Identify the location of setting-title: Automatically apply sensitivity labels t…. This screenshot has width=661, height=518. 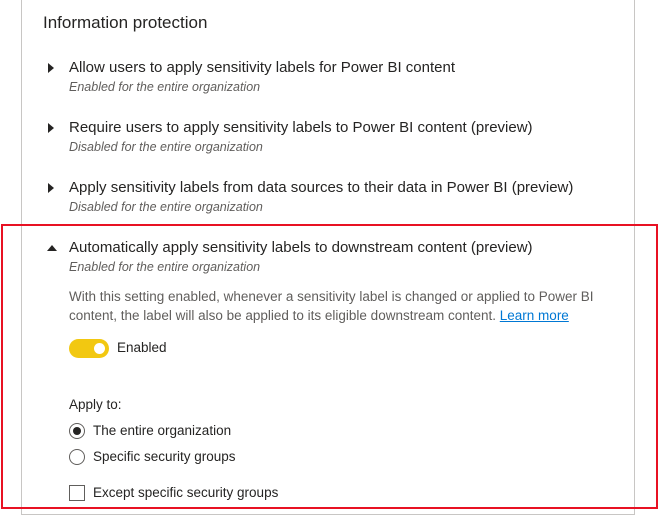
(301, 247).